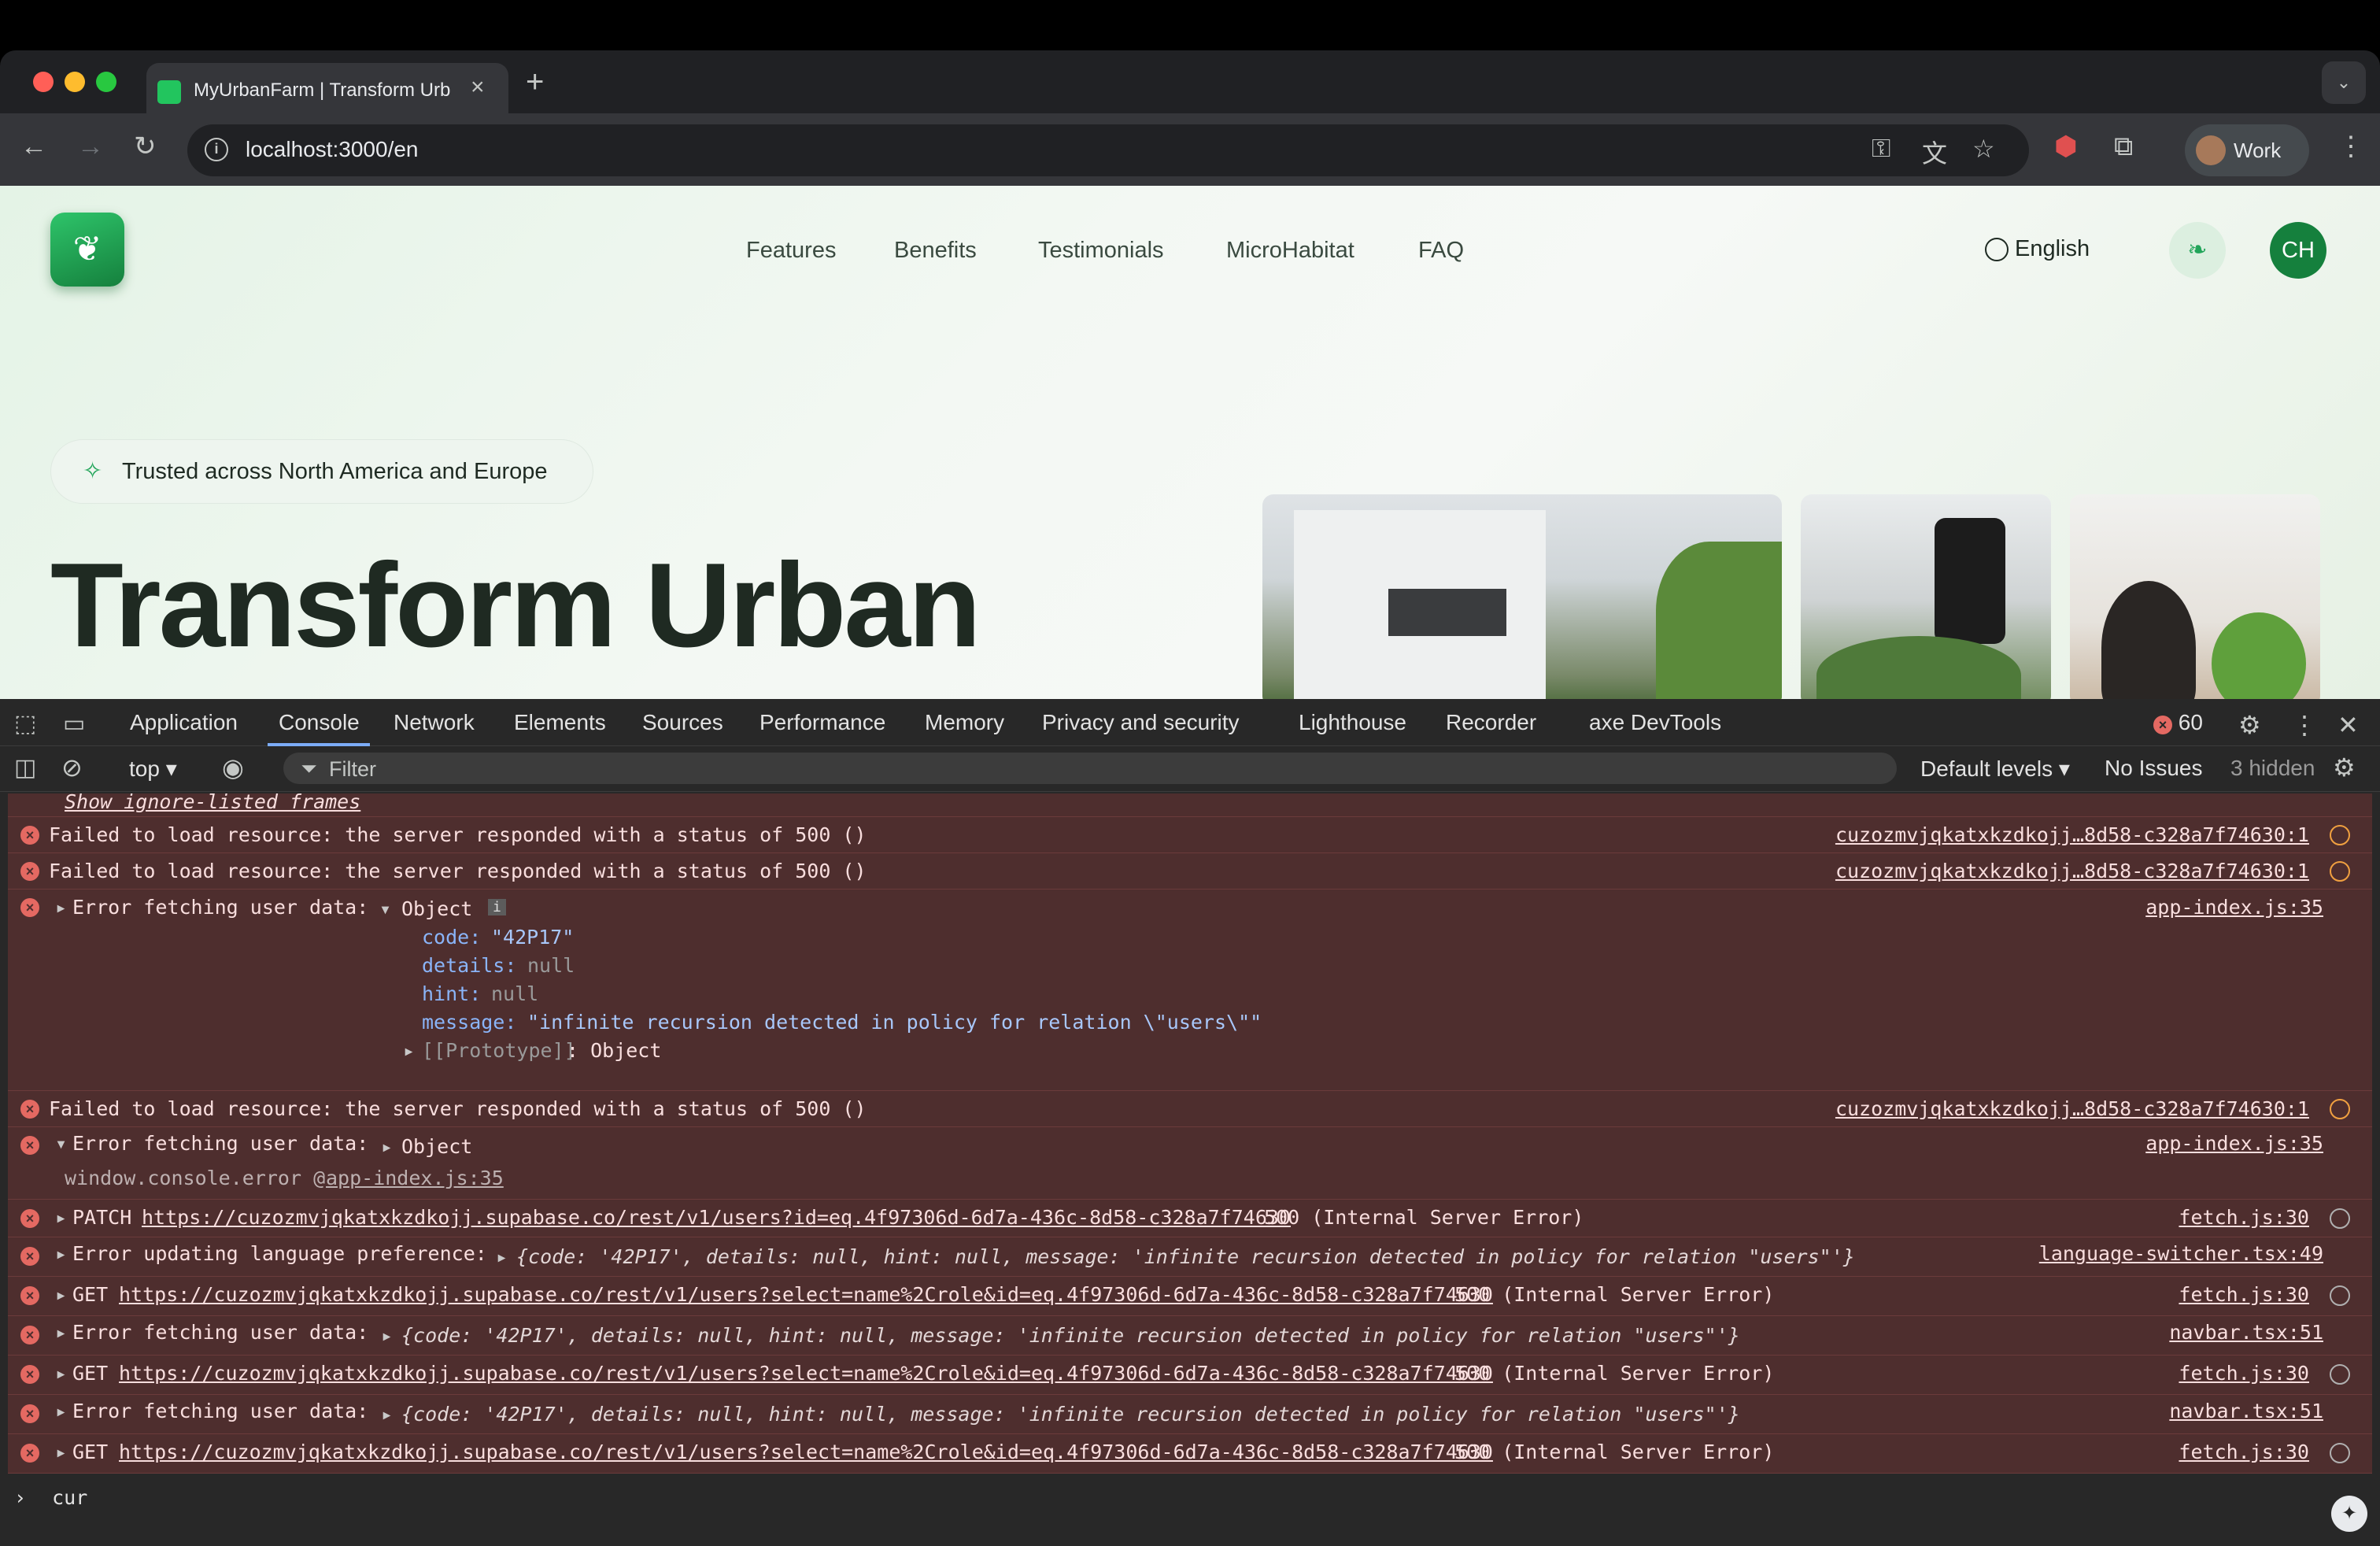  I want to click on reload-icon: ↻, so click(145, 146).